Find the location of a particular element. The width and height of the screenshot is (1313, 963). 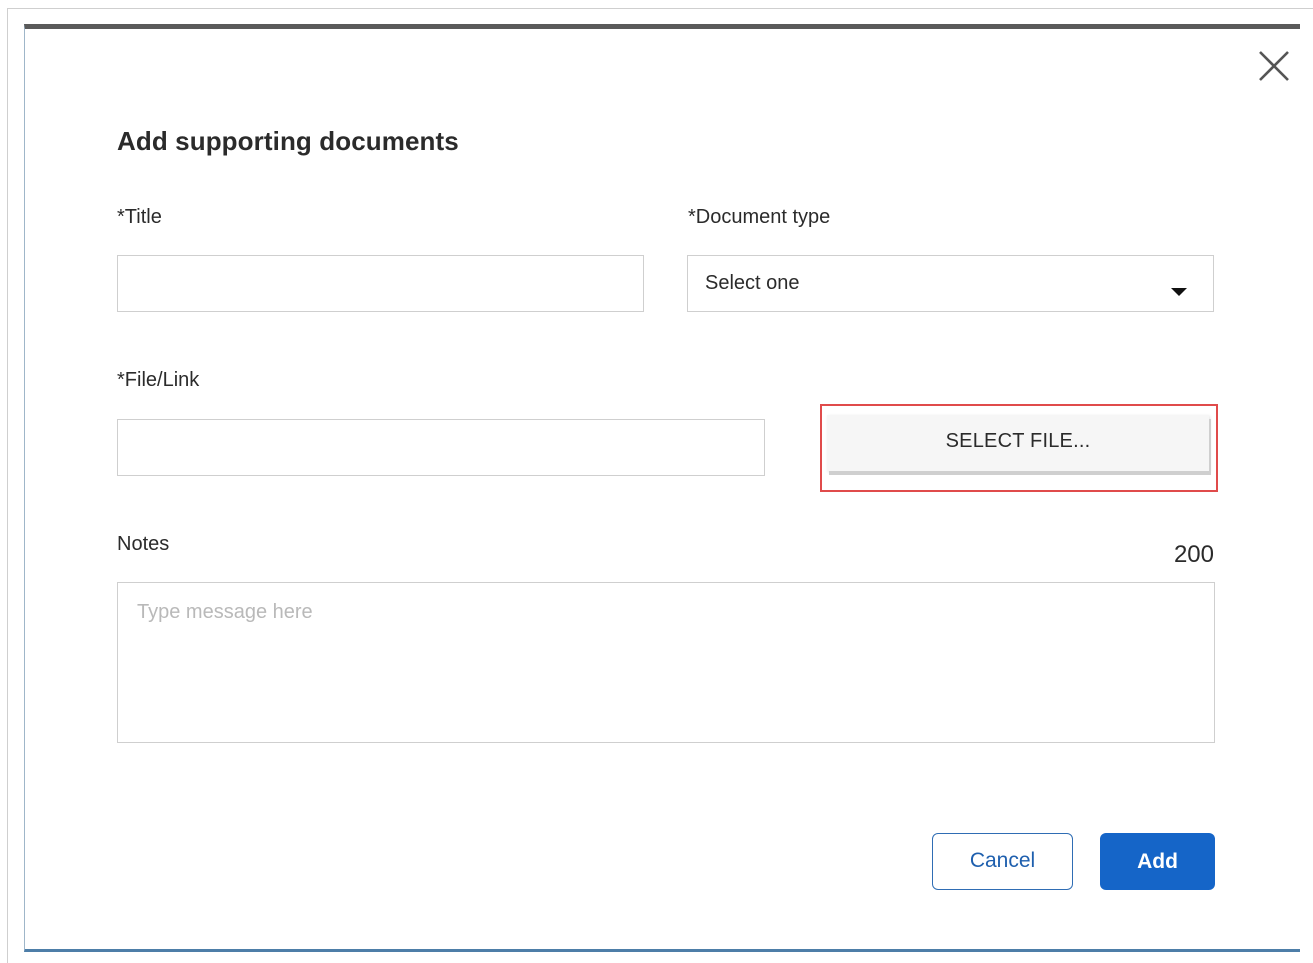

dialog-title: Add supporting documents is located at coordinates (288, 141).